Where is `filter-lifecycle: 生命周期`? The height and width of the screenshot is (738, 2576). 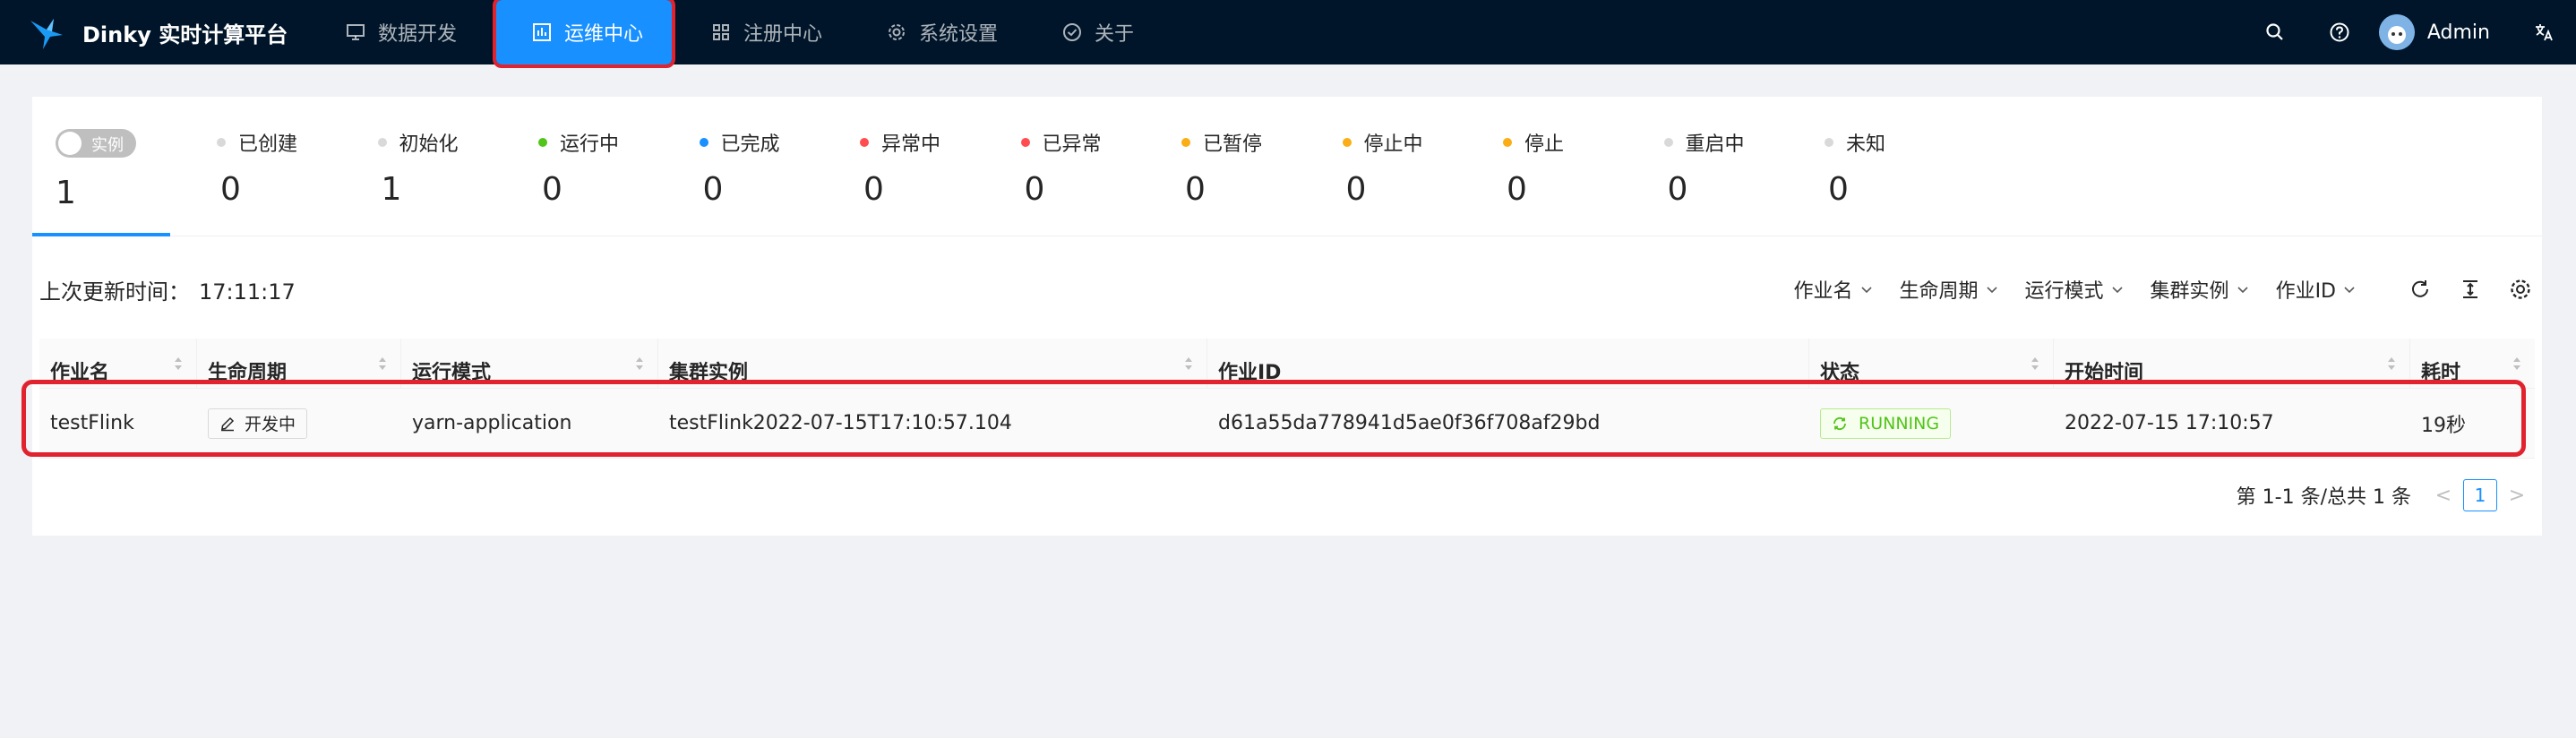 filter-lifecycle: 生命周期 is located at coordinates (1949, 289).